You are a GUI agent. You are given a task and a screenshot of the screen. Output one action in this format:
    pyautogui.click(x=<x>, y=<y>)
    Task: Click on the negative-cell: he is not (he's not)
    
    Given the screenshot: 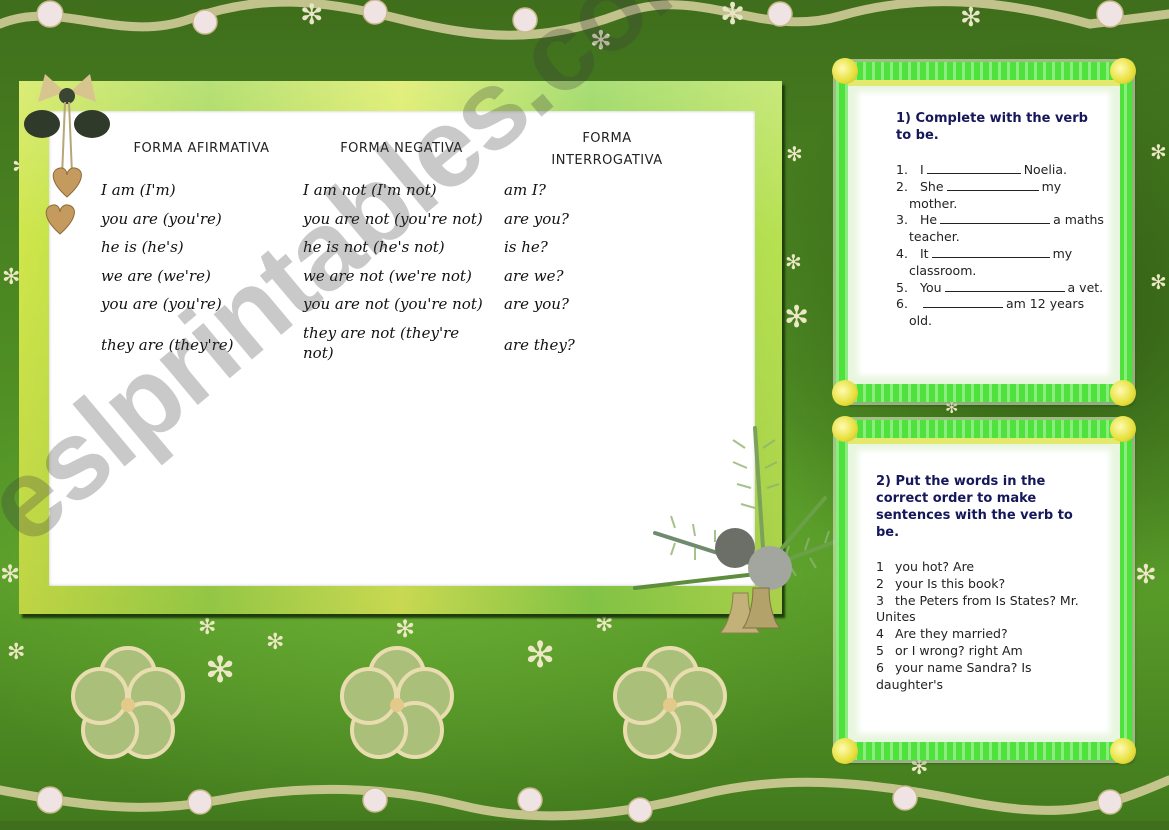 What is the action you would take?
    pyautogui.click(x=374, y=247)
    